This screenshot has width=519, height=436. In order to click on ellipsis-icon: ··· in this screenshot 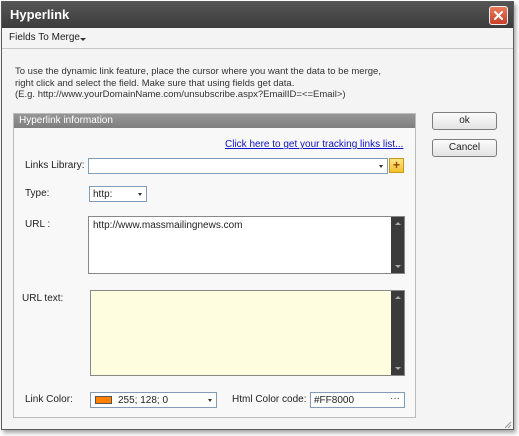, I will do `click(395, 398)`.